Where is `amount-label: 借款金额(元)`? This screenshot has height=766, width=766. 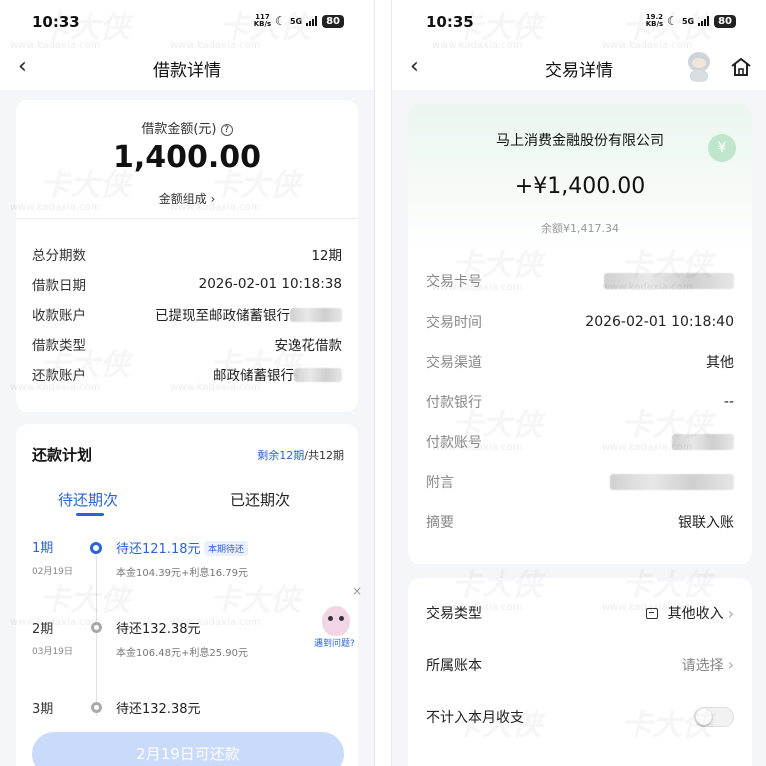 amount-label: 借款金额(元) is located at coordinates (179, 129).